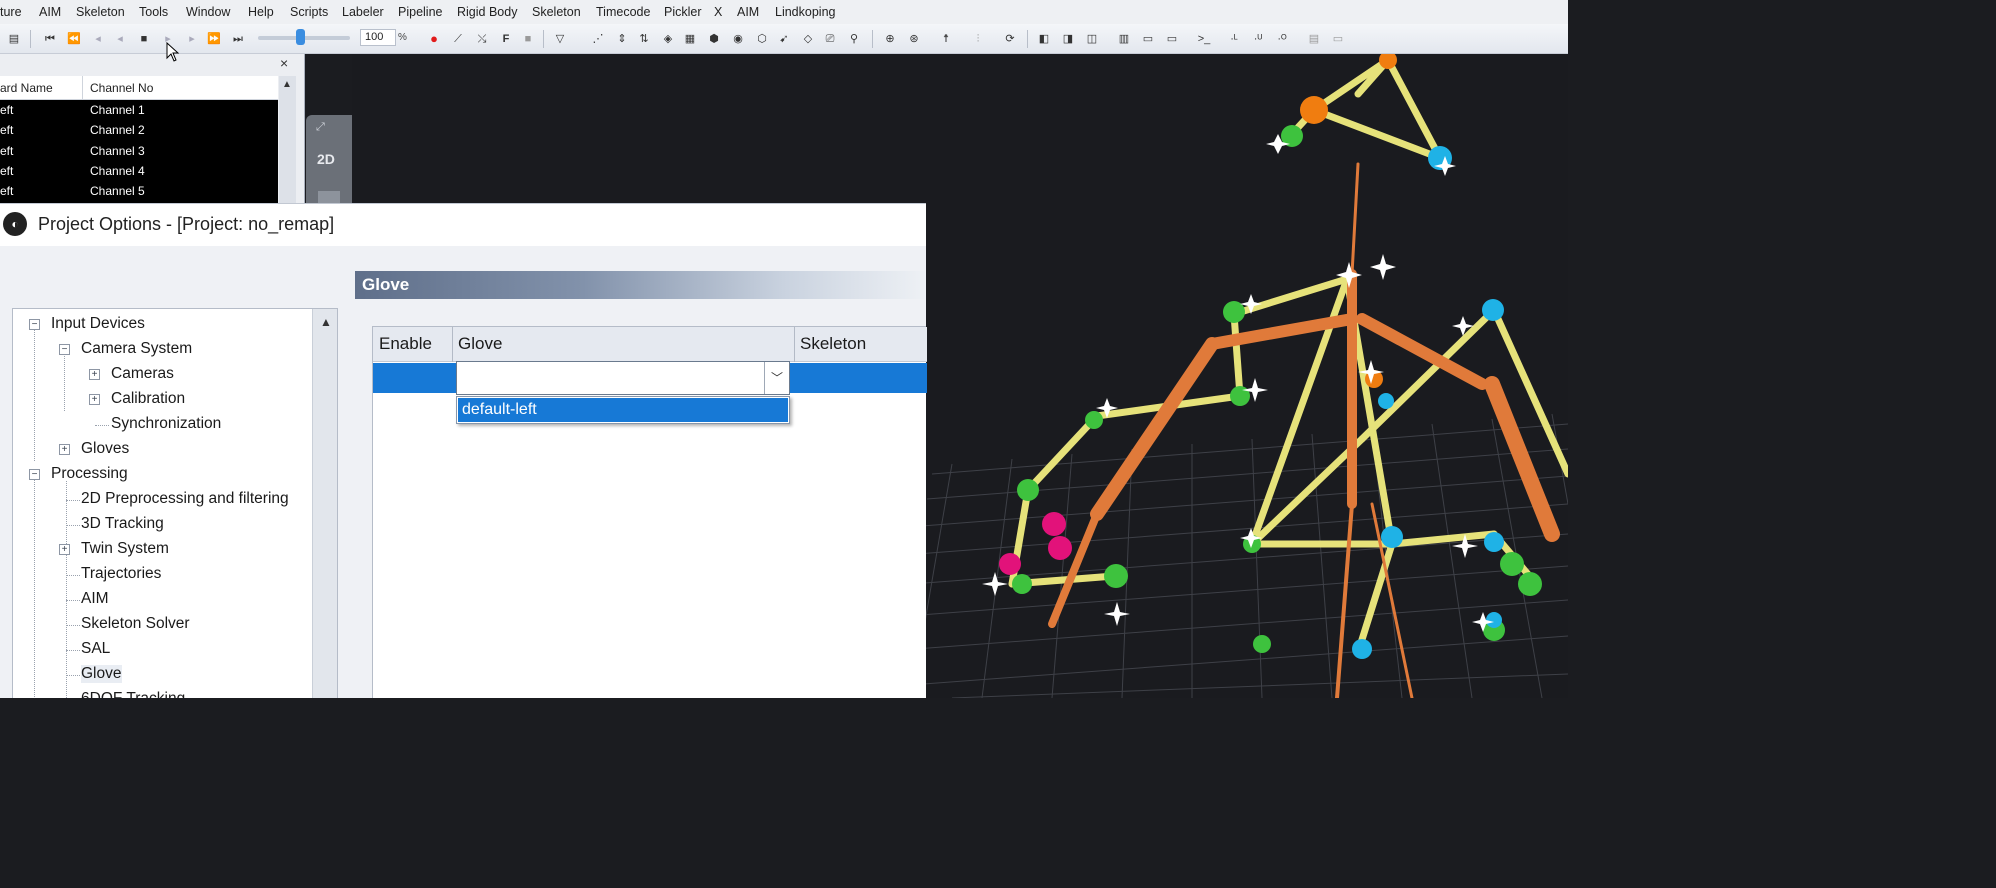  What do you see at coordinates (139, 130) in the screenshot?
I see `table-row: eft Channel 2` at bounding box center [139, 130].